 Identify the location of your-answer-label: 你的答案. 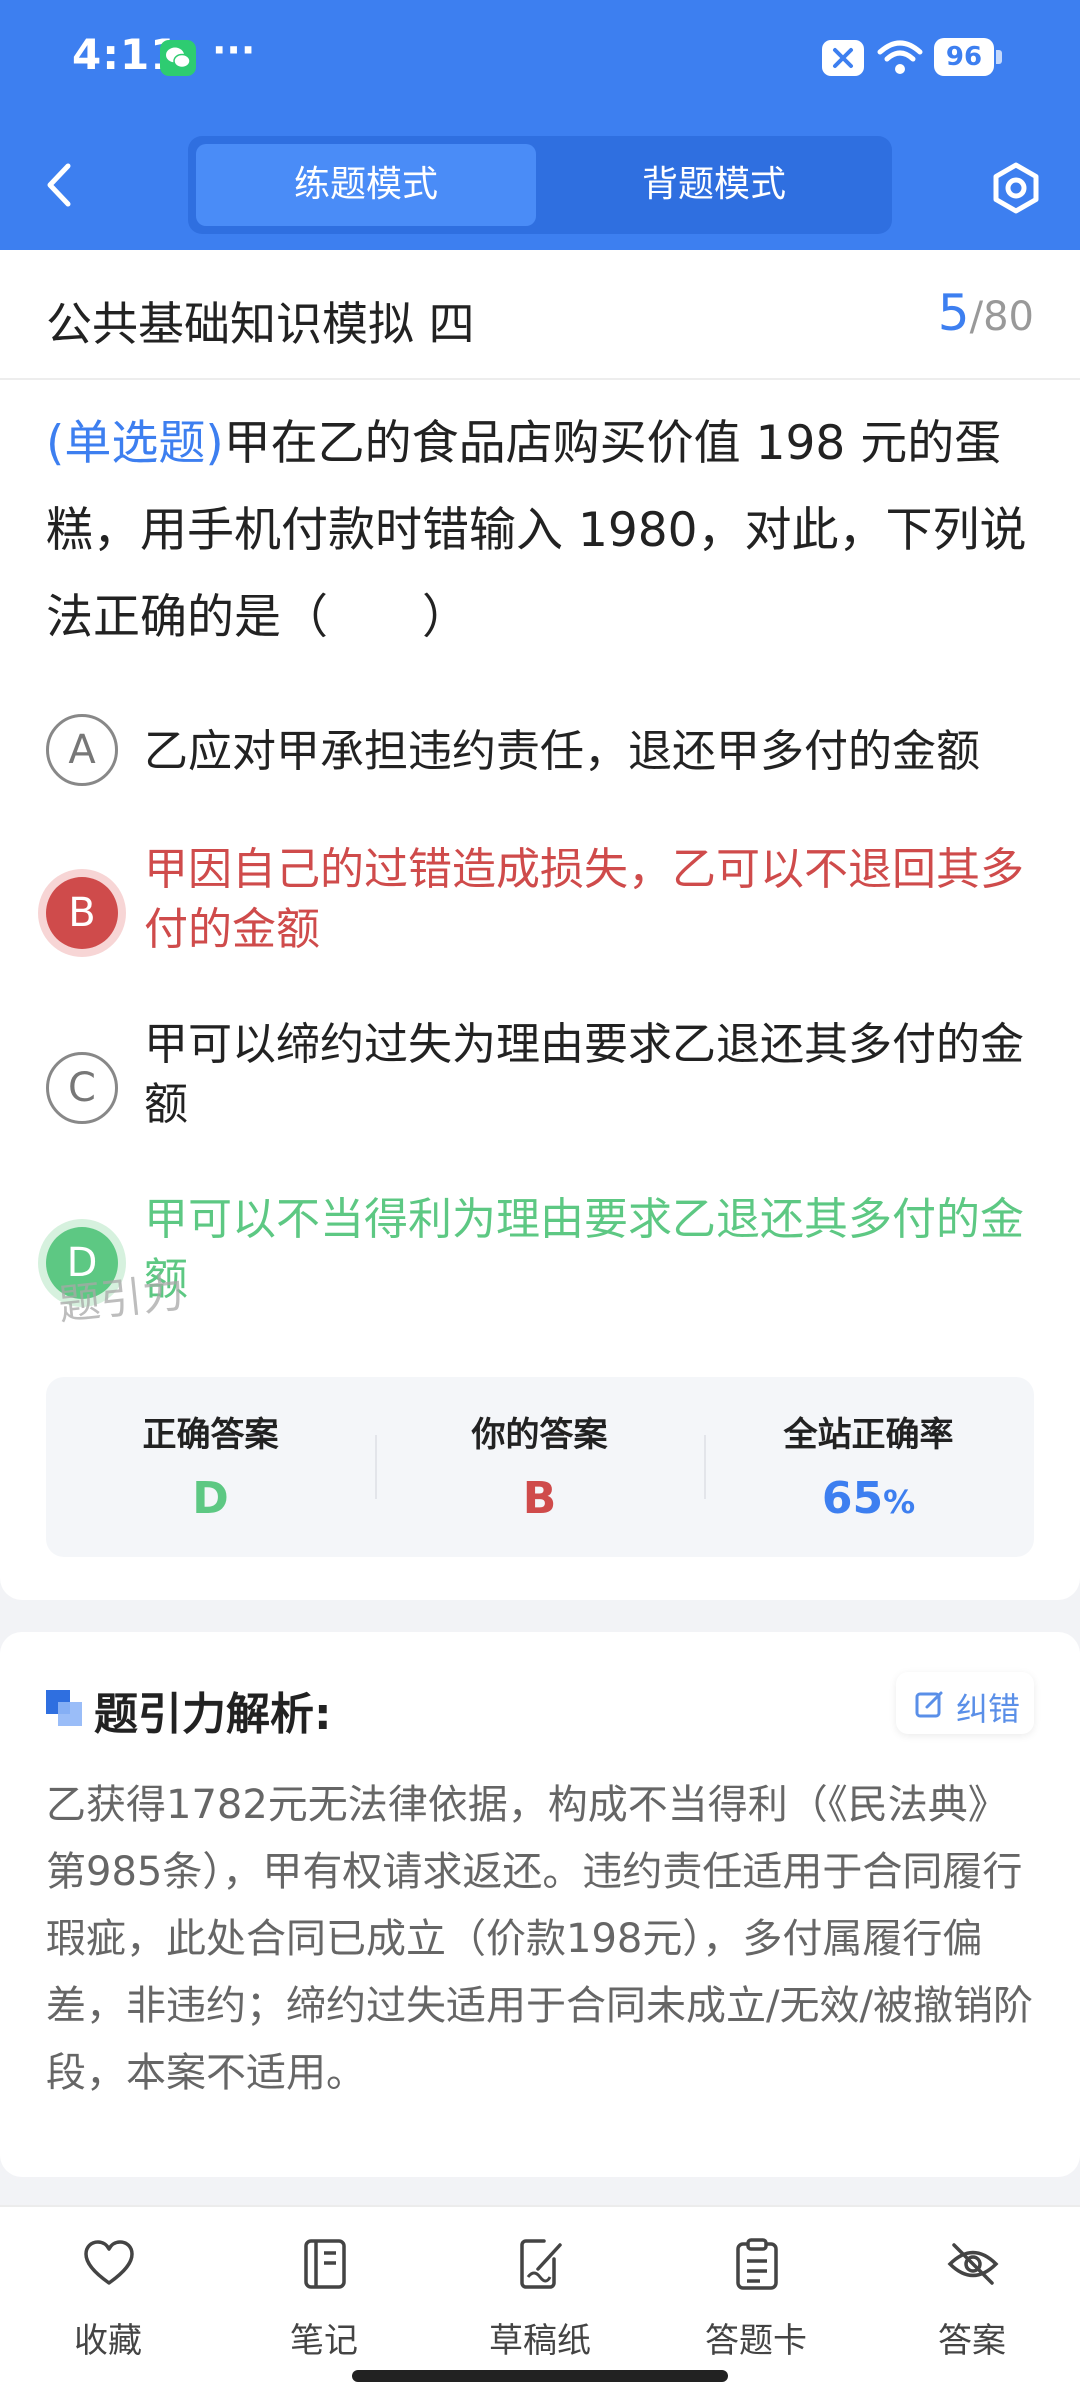
(539, 1435).